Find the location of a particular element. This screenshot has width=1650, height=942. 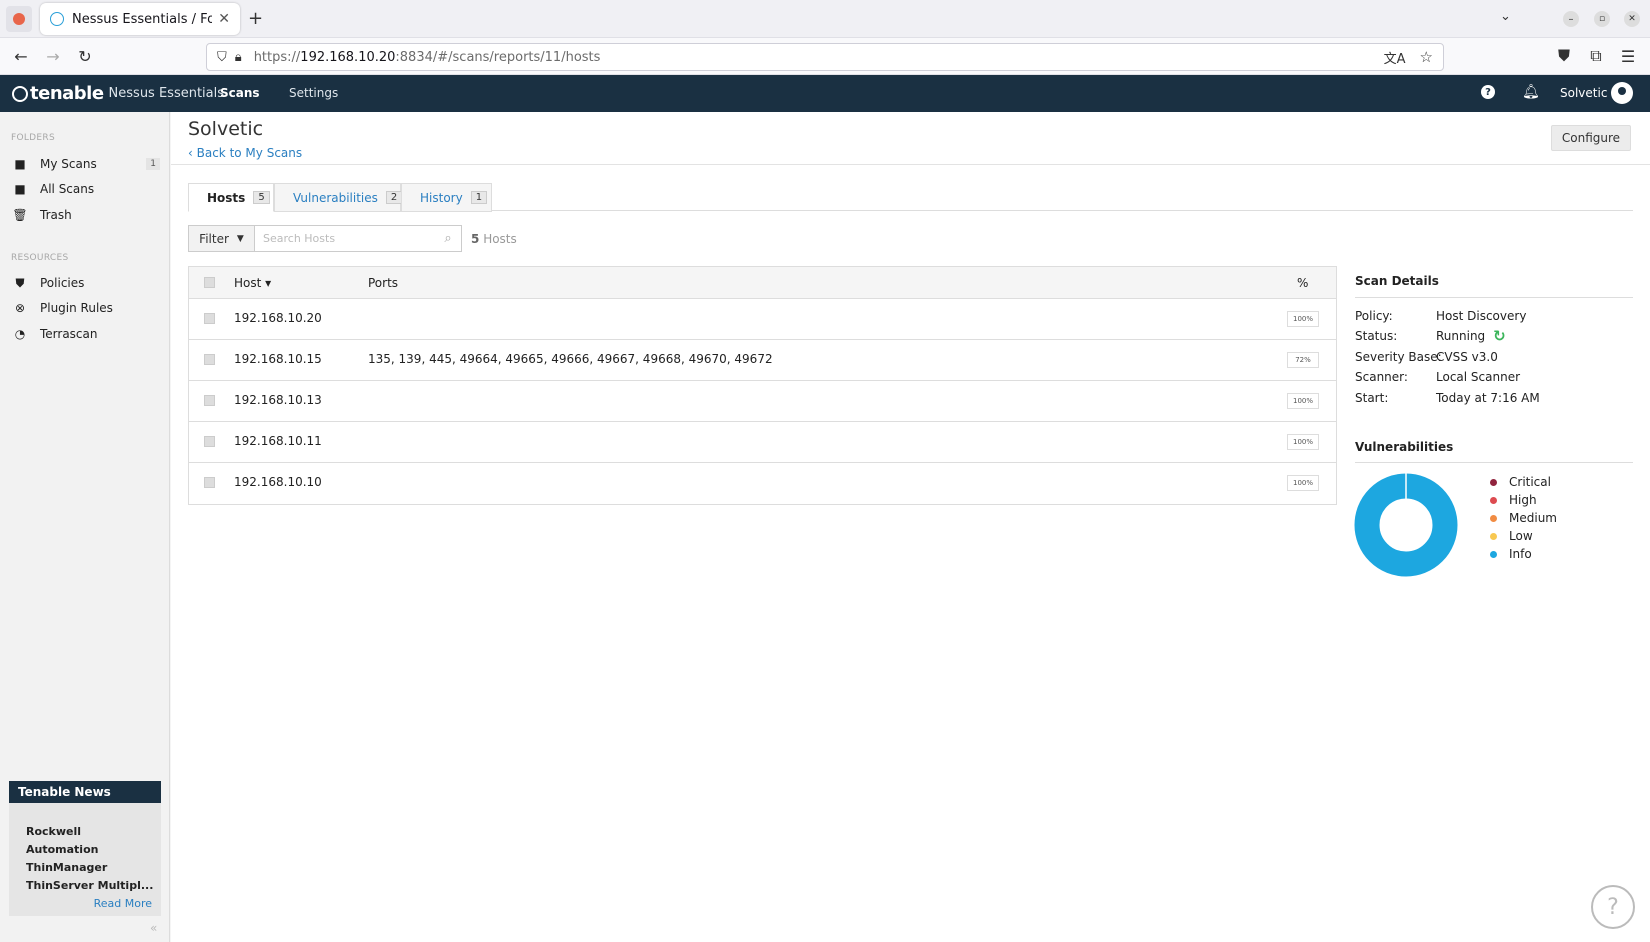

trash-icon: 🗑︎ is located at coordinates (20, 215).